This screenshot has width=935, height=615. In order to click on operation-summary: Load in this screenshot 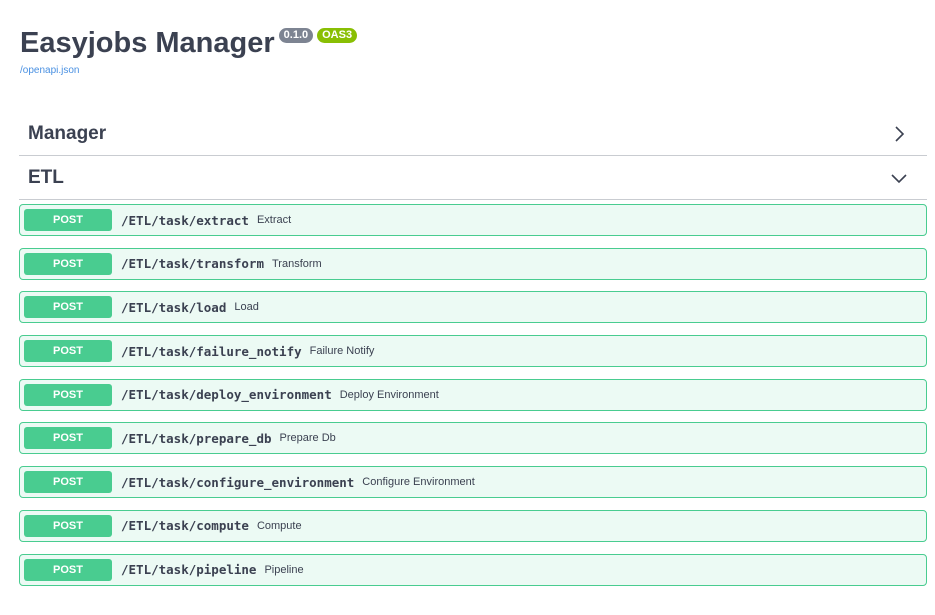, I will do `click(246, 307)`.